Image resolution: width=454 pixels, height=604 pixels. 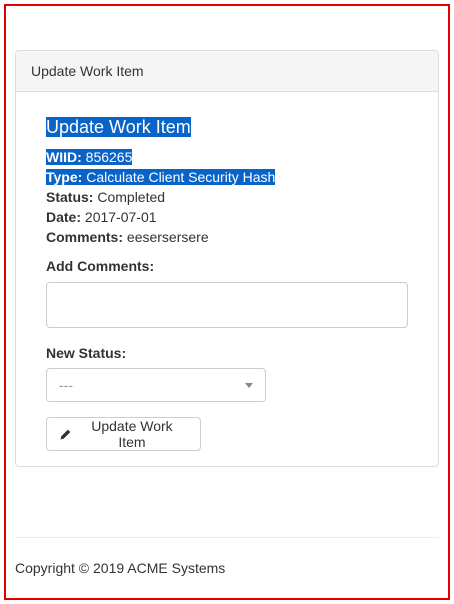 I want to click on date-row: Date: 2017-07-01, so click(x=101, y=217).